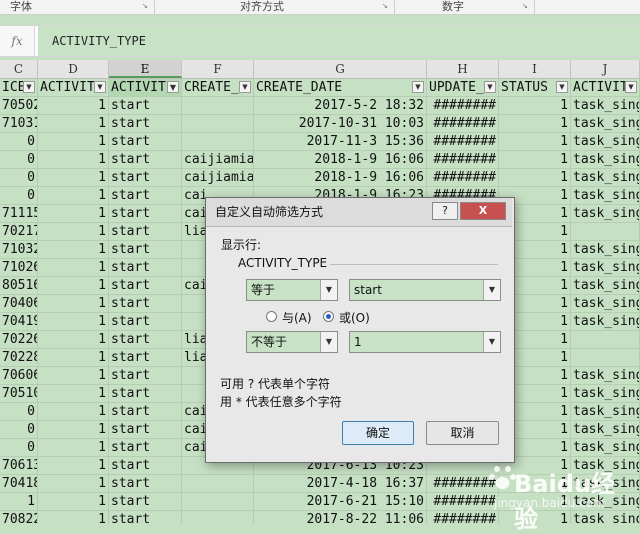 The height and width of the screenshot is (534, 640). What do you see at coordinates (340, 124) in the screenshot?
I see `table-cell: 2017-10-31 10:03` at bounding box center [340, 124].